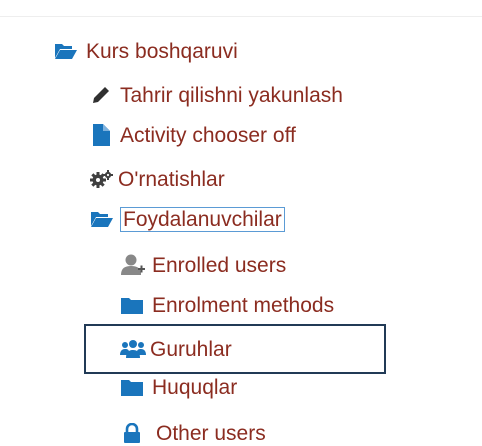  I want to click on users-icon, so click(133, 349).